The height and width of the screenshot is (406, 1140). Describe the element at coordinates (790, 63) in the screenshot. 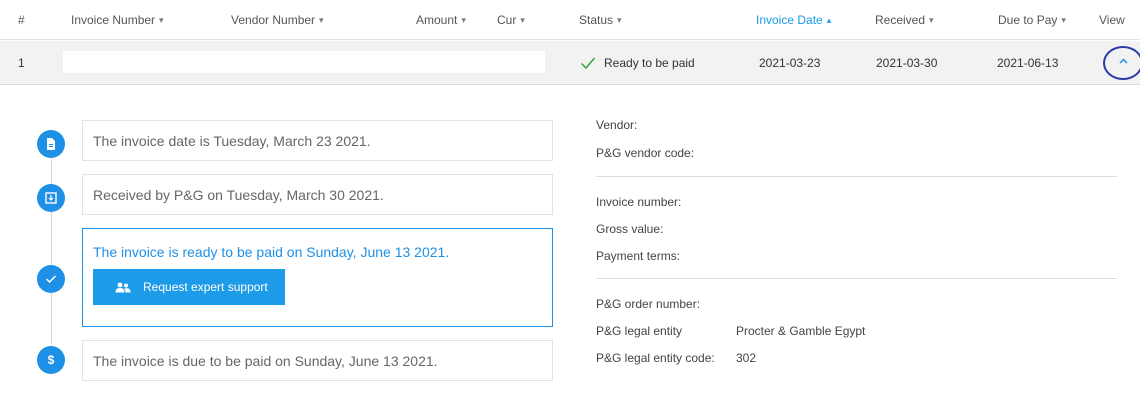

I see `invoice-date-value: 2021-03-23` at that location.